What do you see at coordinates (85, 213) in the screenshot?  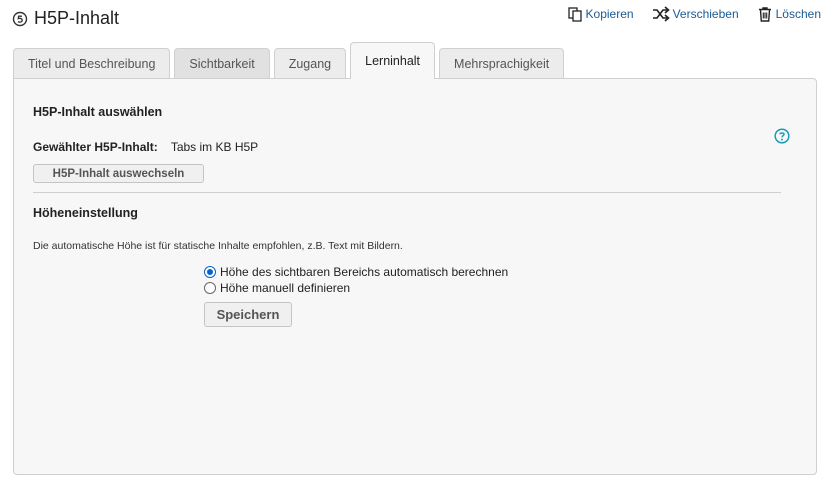 I see `height-section-title: Höheneinstellung` at bounding box center [85, 213].